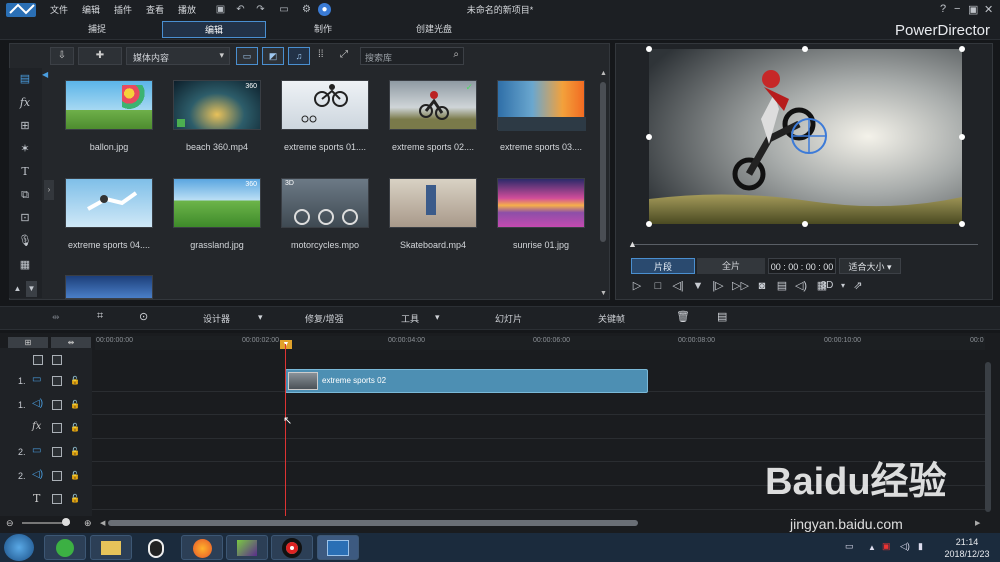 This screenshot has width=1000, height=562. What do you see at coordinates (325, 203) in the screenshot?
I see `media-thumbnail: 3D` at bounding box center [325, 203].